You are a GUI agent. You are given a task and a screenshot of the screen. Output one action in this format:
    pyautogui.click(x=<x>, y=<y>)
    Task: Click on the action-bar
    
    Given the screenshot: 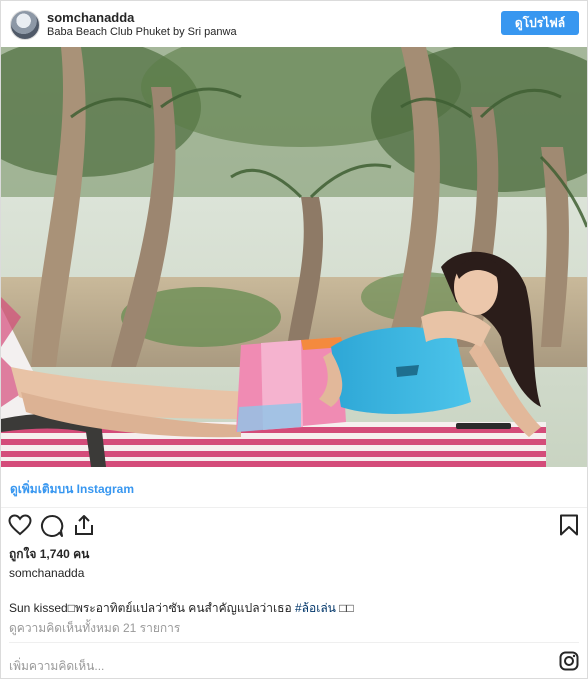 What is the action you would take?
    pyautogui.click(x=294, y=525)
    